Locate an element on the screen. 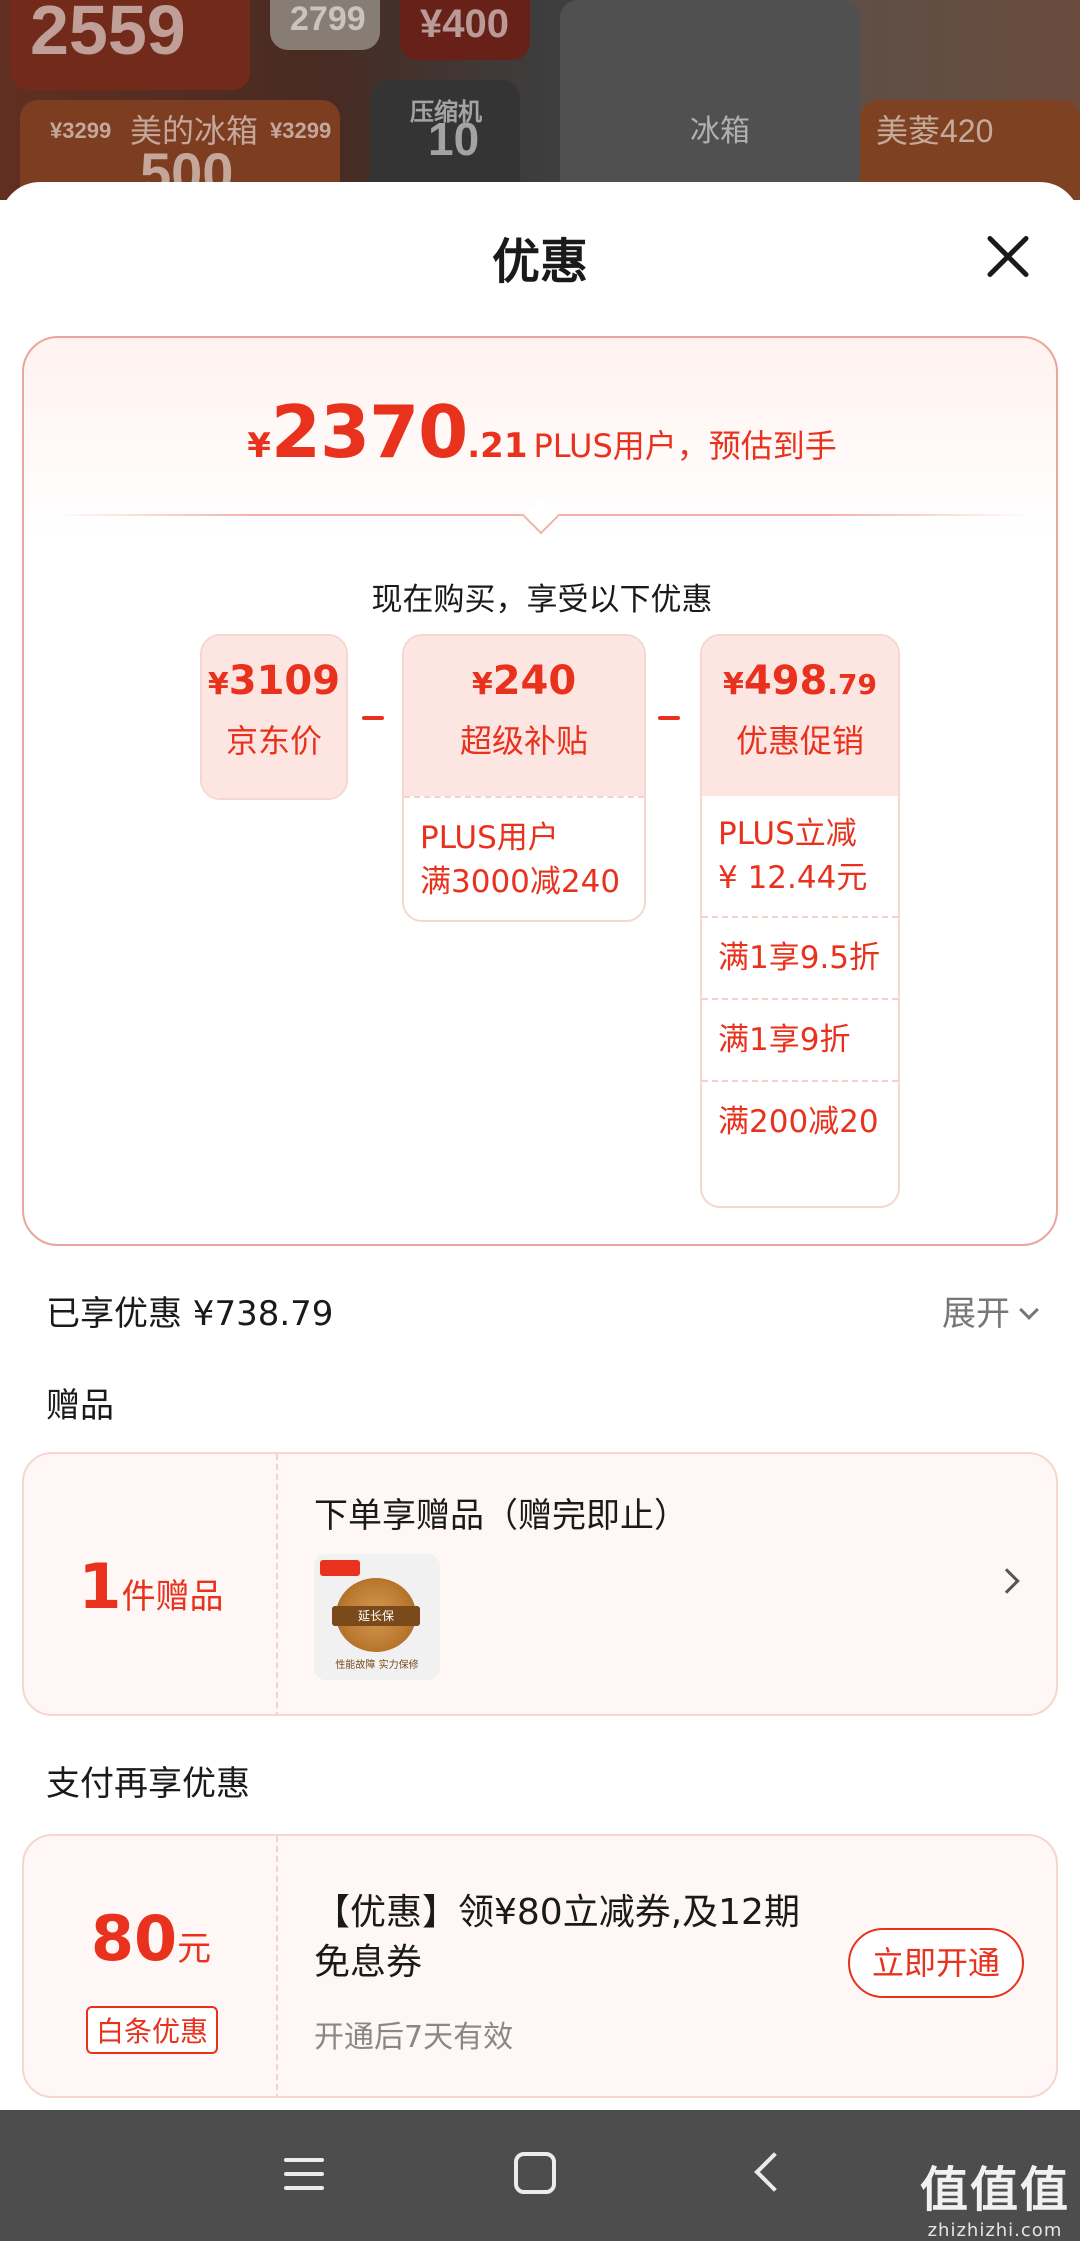  discount-rule: PLUS用户 满3000减240 is located at coordinates (524, 858).